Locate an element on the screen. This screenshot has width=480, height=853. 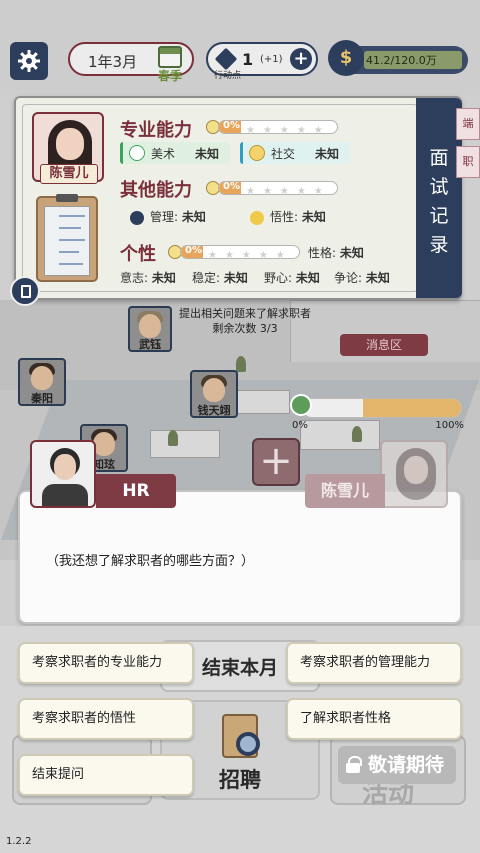
progress-min-label: 0% is located at coordinates (300, 425).